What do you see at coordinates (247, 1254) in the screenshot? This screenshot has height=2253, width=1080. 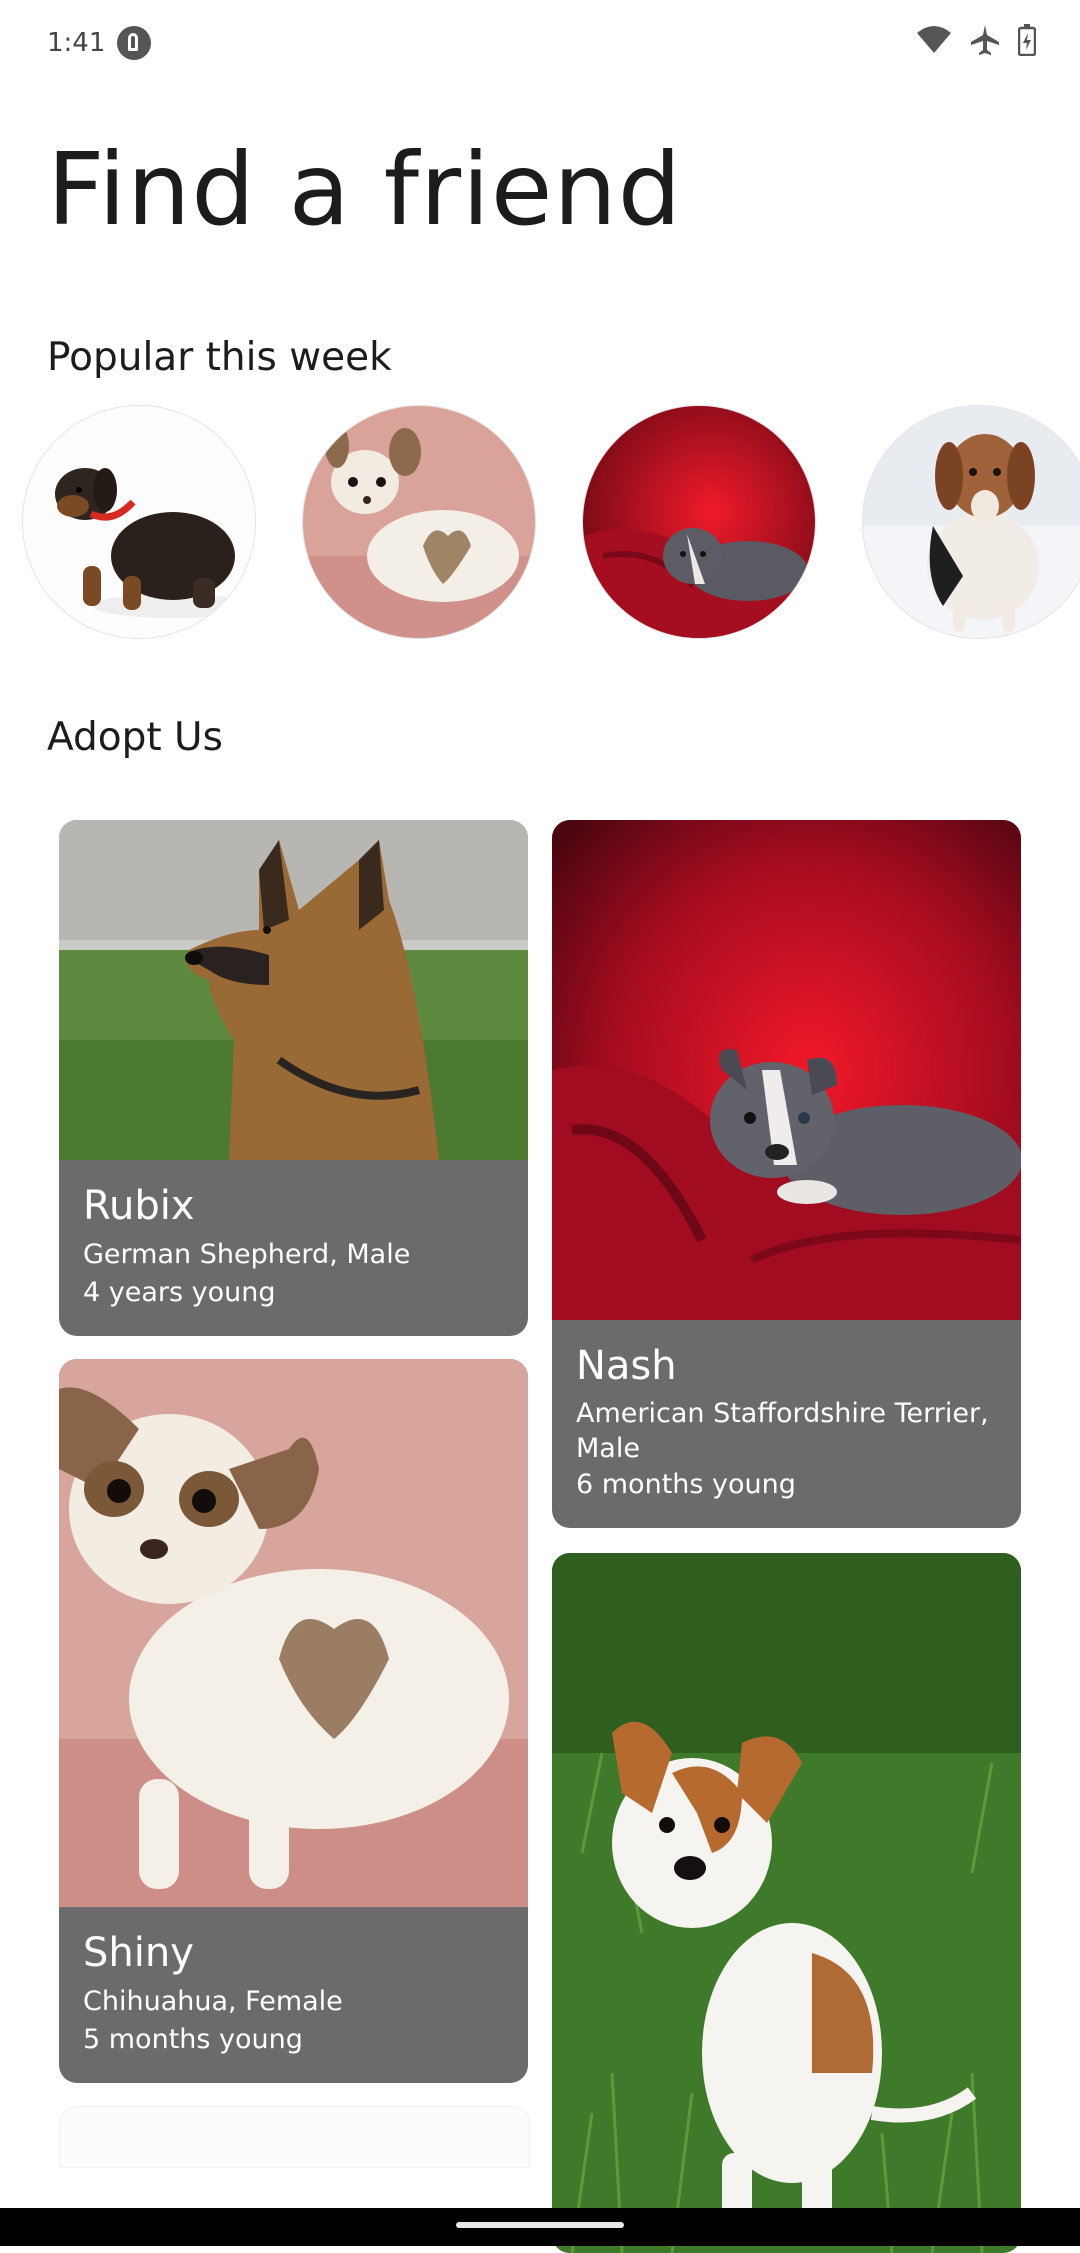 I see `pet-breed: German Shepherd, Male` at bounding box center [247, 1254].